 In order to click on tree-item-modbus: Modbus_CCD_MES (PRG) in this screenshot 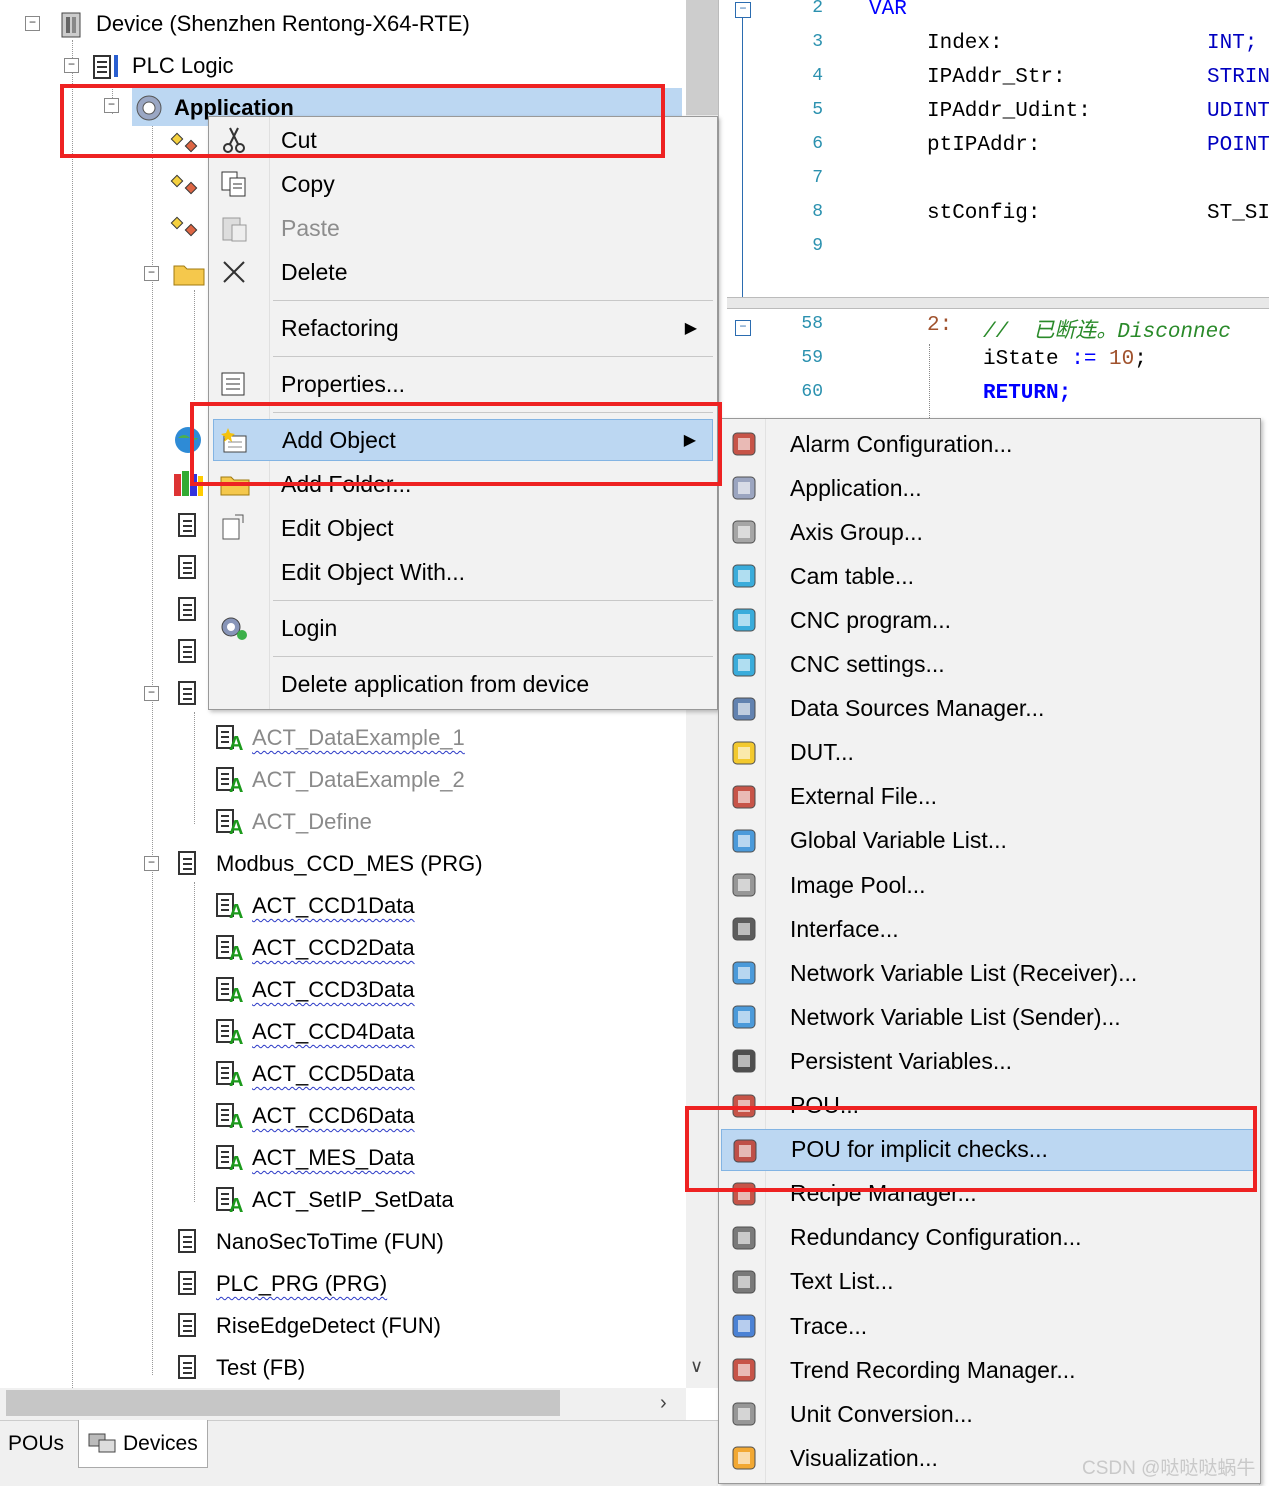, I will do `click(329, 864)`.